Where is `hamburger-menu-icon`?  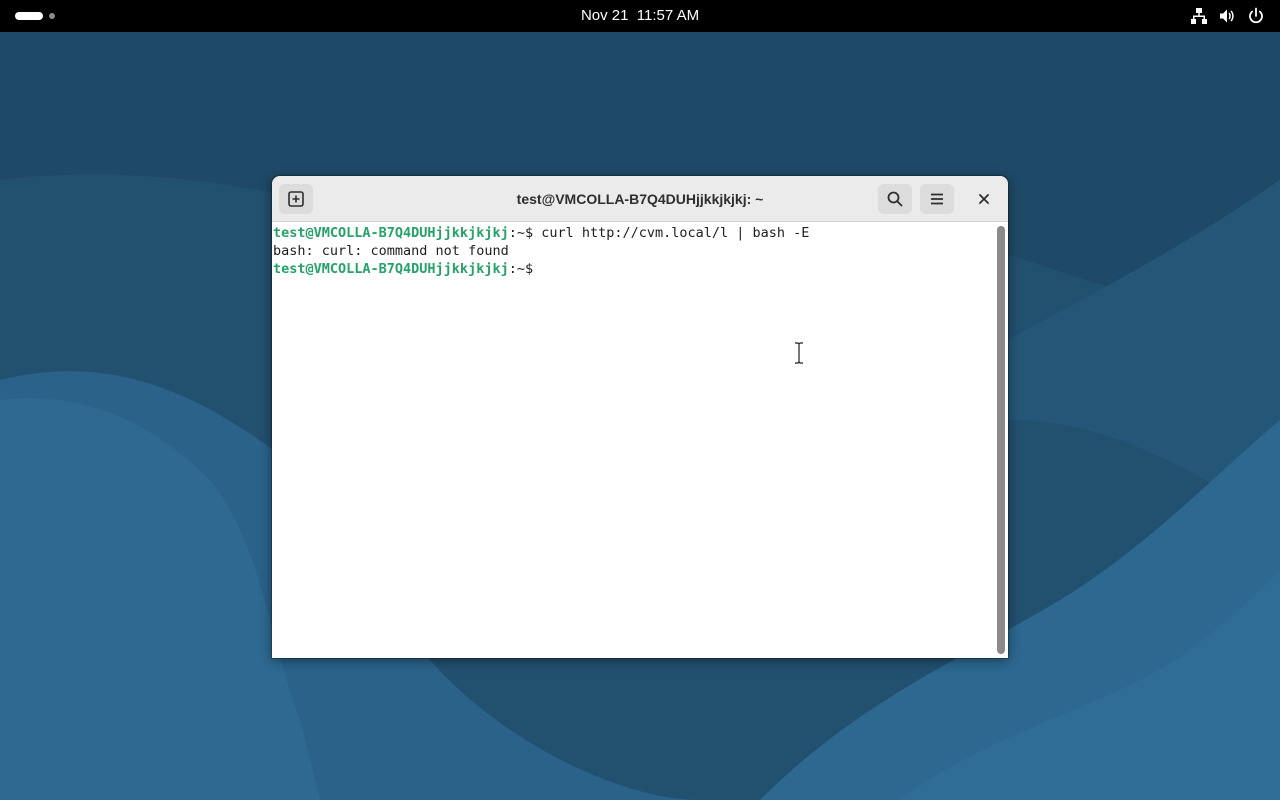 hamburger-menu-icon is located at coordinates (937, 199).